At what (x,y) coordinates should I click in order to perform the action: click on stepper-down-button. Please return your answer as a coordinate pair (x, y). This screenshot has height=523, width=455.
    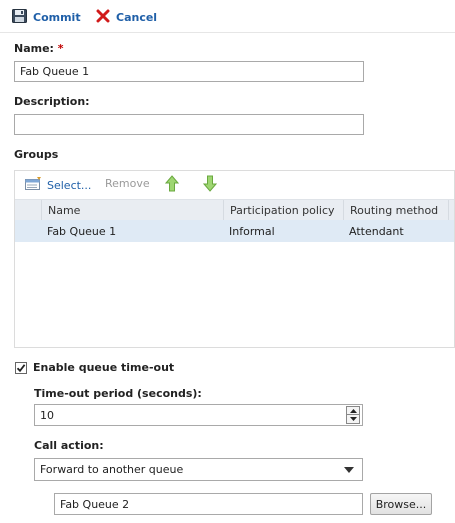
    Looking at the image, I should click on (353, 419).